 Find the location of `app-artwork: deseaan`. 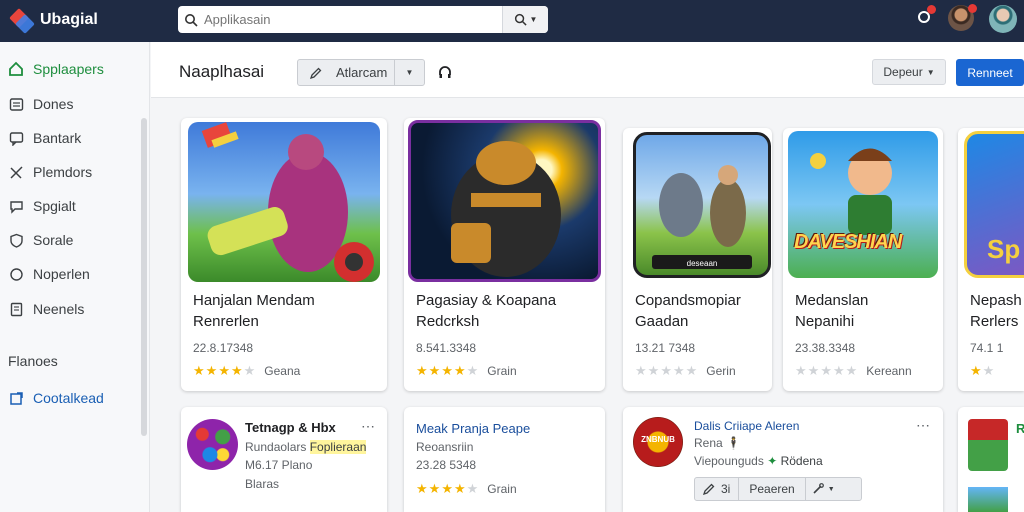

app-artwork: deseaan is located at coordinates (702, 205).